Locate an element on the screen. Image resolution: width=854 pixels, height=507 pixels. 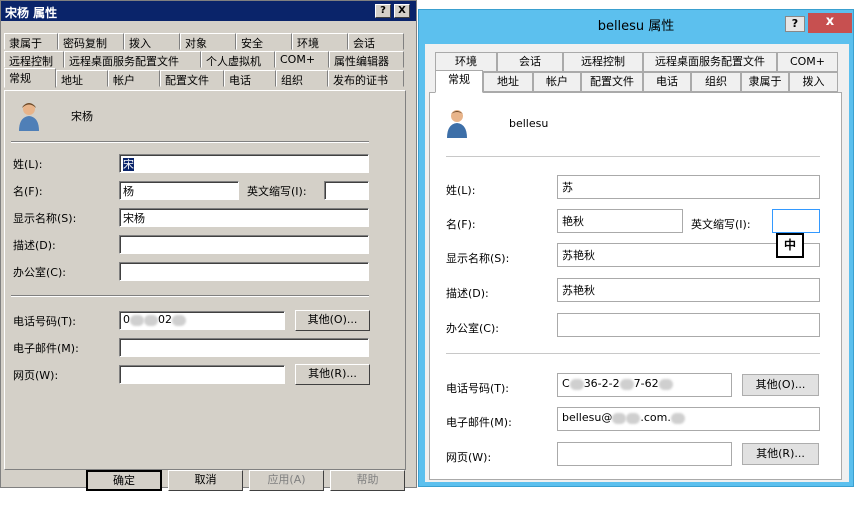
right-label-last-name: 姓(L): is located at coordinates (461, 190).